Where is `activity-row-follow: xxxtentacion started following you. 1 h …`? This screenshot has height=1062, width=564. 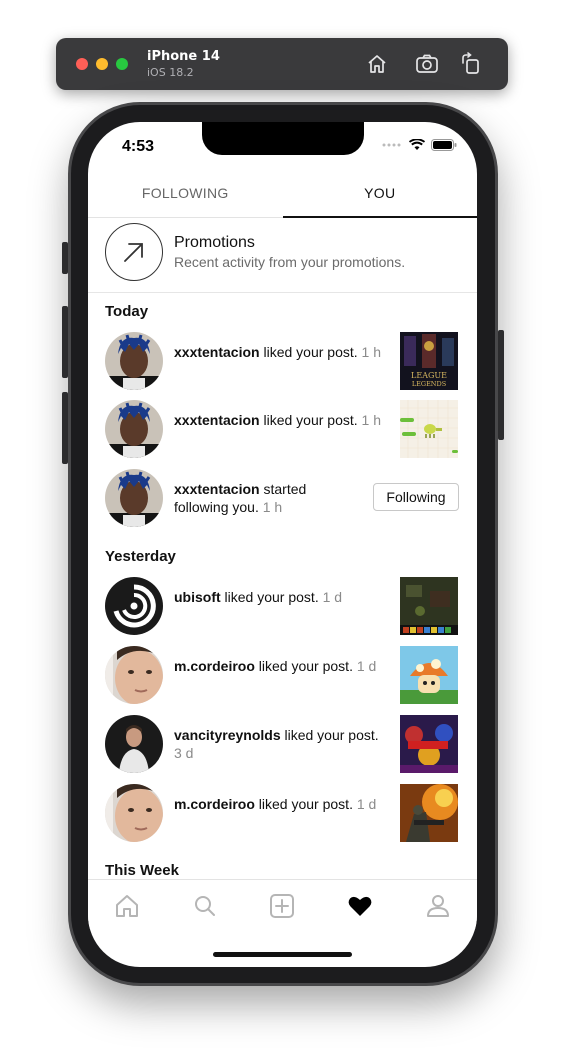 activity-row-follow: xxxtentacion started following you. 1 h … is located at coordinates (282, 497).